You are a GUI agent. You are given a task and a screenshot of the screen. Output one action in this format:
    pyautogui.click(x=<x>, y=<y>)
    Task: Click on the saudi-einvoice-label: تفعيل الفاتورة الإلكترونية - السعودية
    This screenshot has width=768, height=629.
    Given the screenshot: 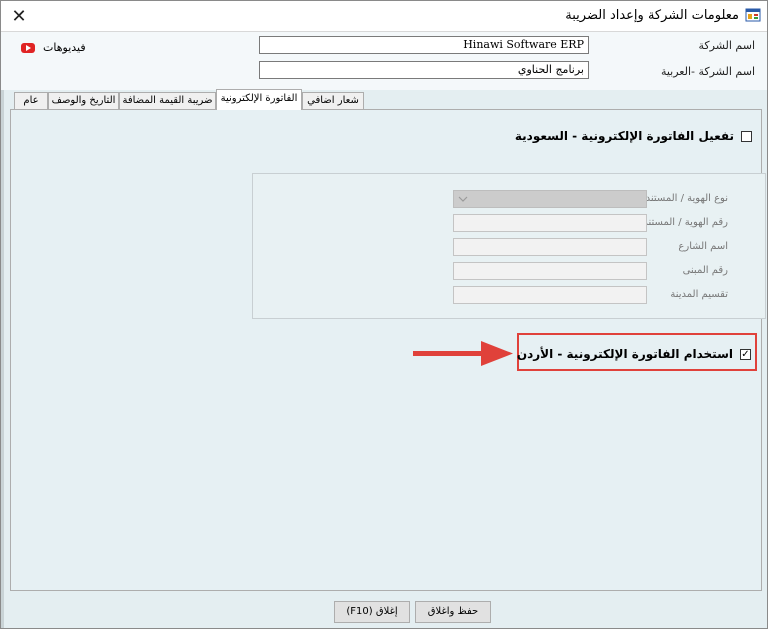 What is the action you would take?
    pyautogui.click(x=624, y=136)
    